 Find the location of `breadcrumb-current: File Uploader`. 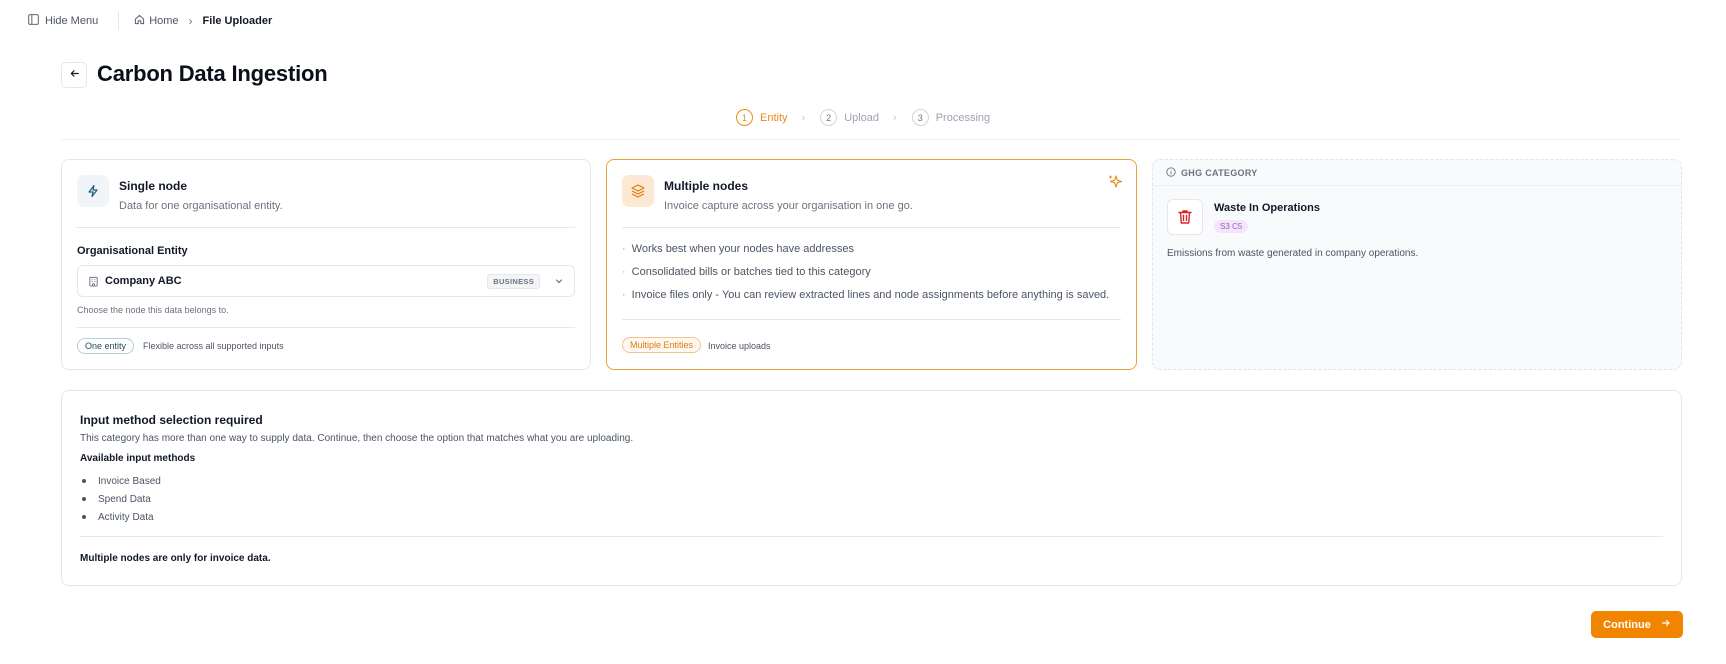

breadcrumb-current: File Uploader is located at coordinates (237, 21).